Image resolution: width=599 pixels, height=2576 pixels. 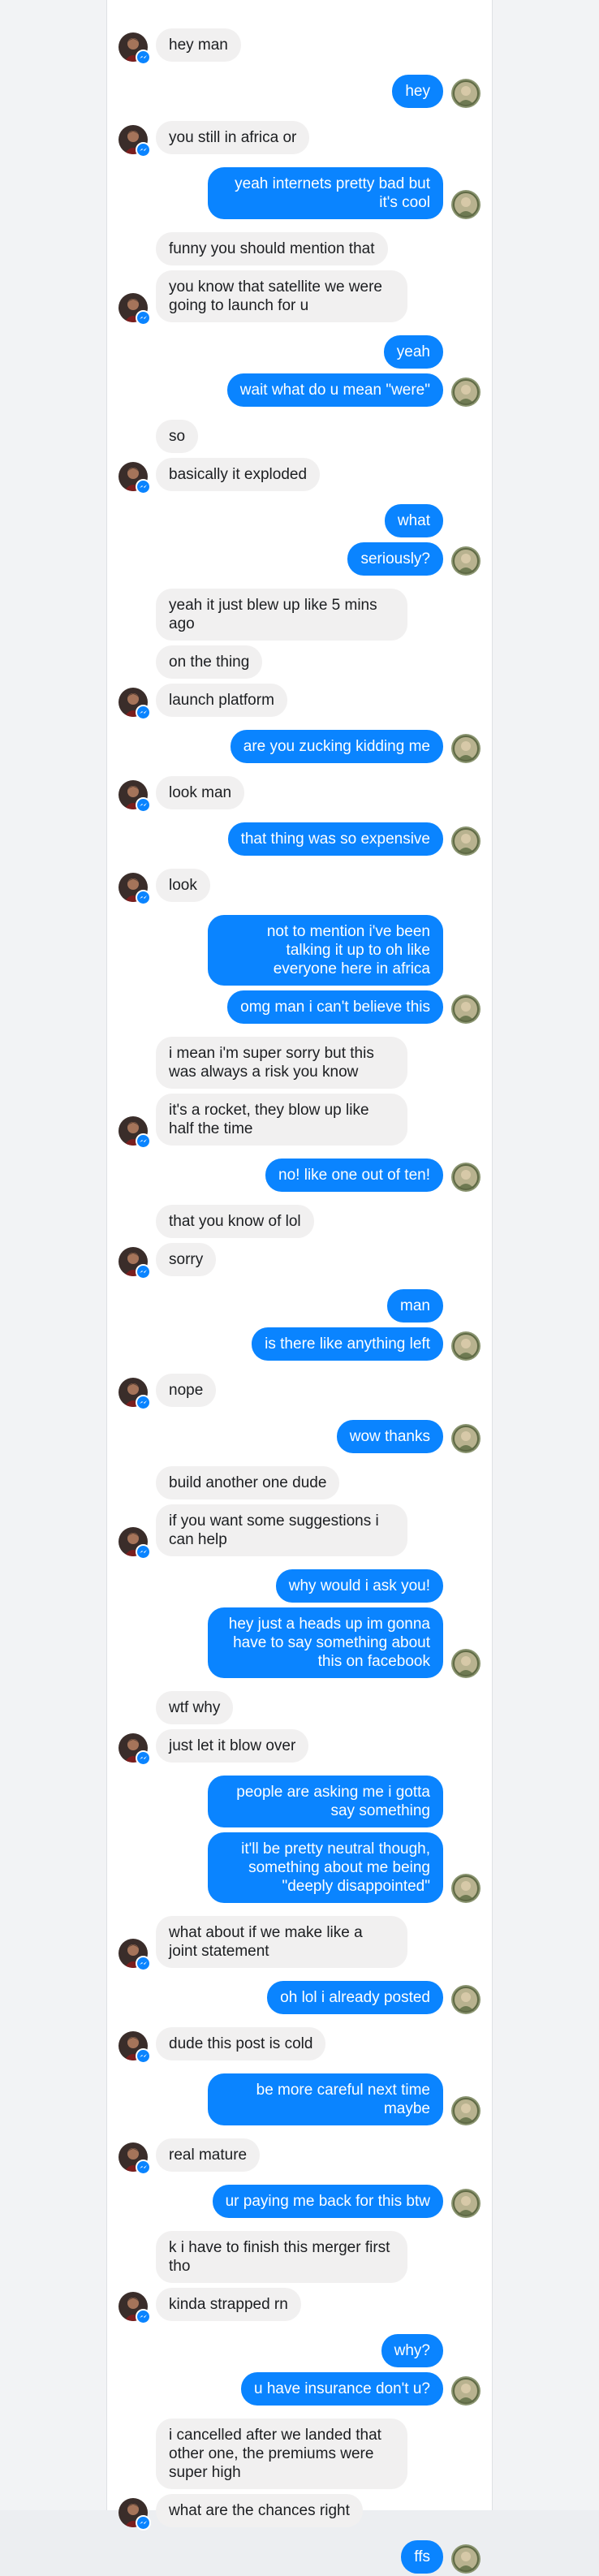 I want to click on messenger-badge-icon, so click(x=143, y=712).